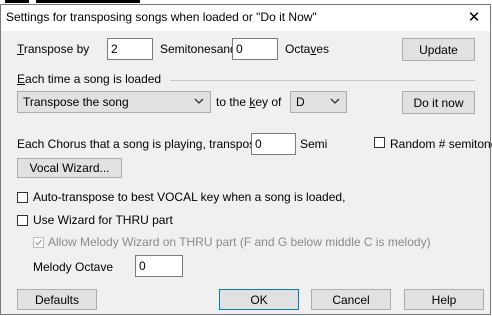 Image resolution: width=492 pixels, height=316 pixels. What do you see at coordinates (76, 102) in the screenshot?
I see `load-action-value: Transpose the song` at bounding box center [76, 102].